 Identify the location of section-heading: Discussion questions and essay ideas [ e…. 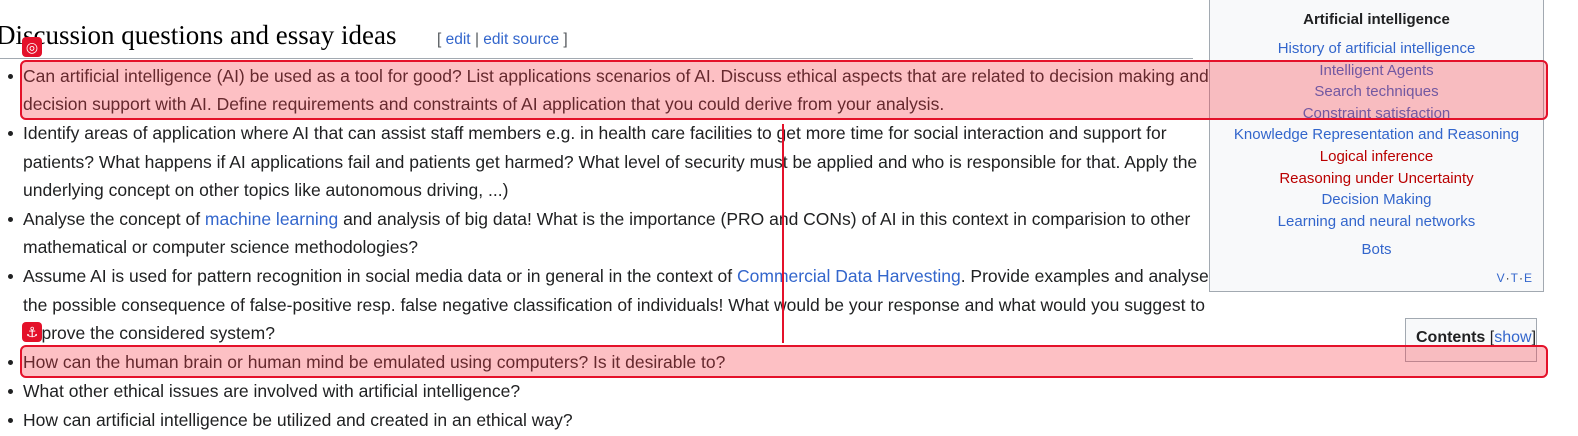
(596, 38).